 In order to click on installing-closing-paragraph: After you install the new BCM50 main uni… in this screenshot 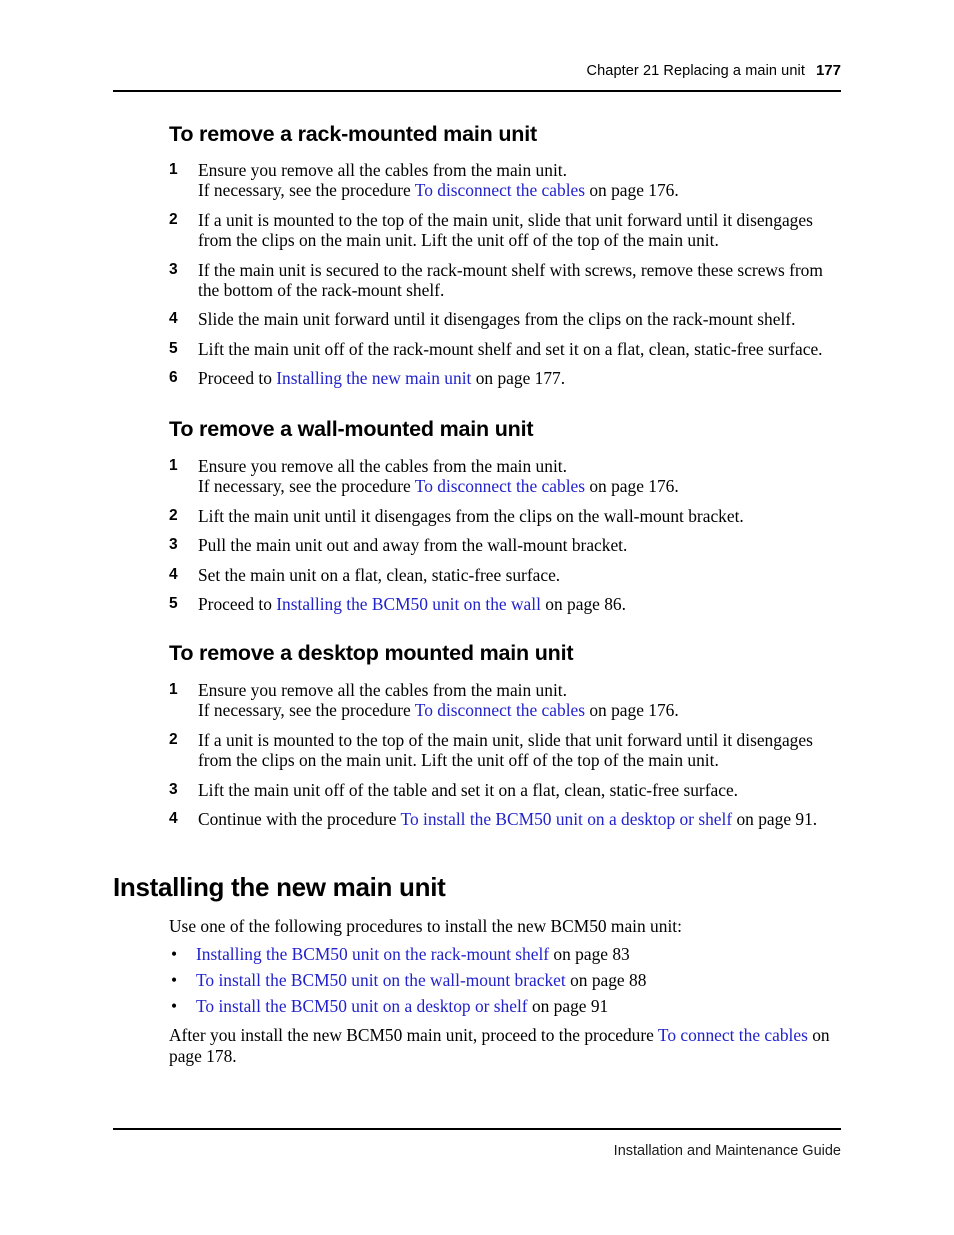, I will do `click(505, 1046)`.